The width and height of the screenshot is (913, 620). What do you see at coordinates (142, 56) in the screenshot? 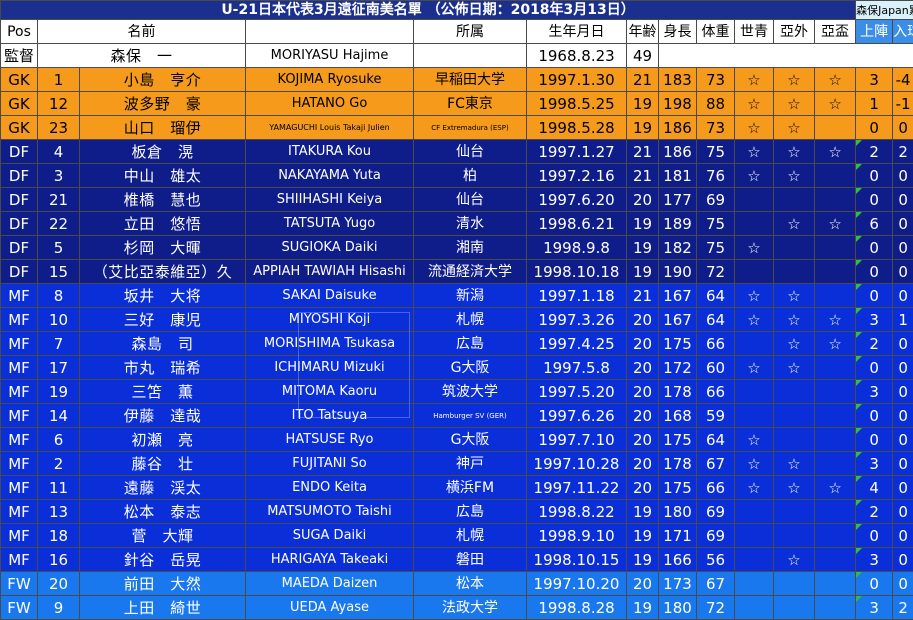
I see `coach-name: 森保 一` at bounding box center [142, 56].